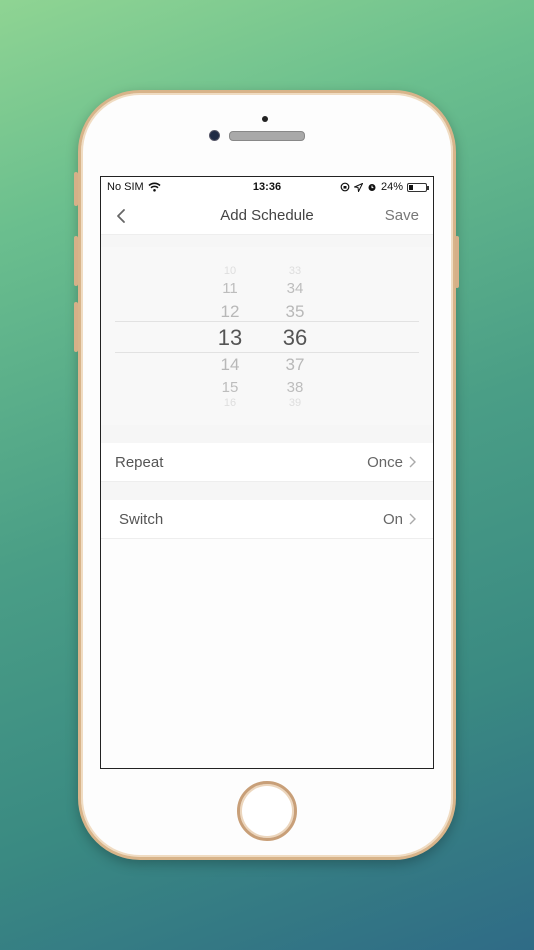  Describe the element at coordinates (76, 327) in the screenshot. I see `volume-down-button` at that location.